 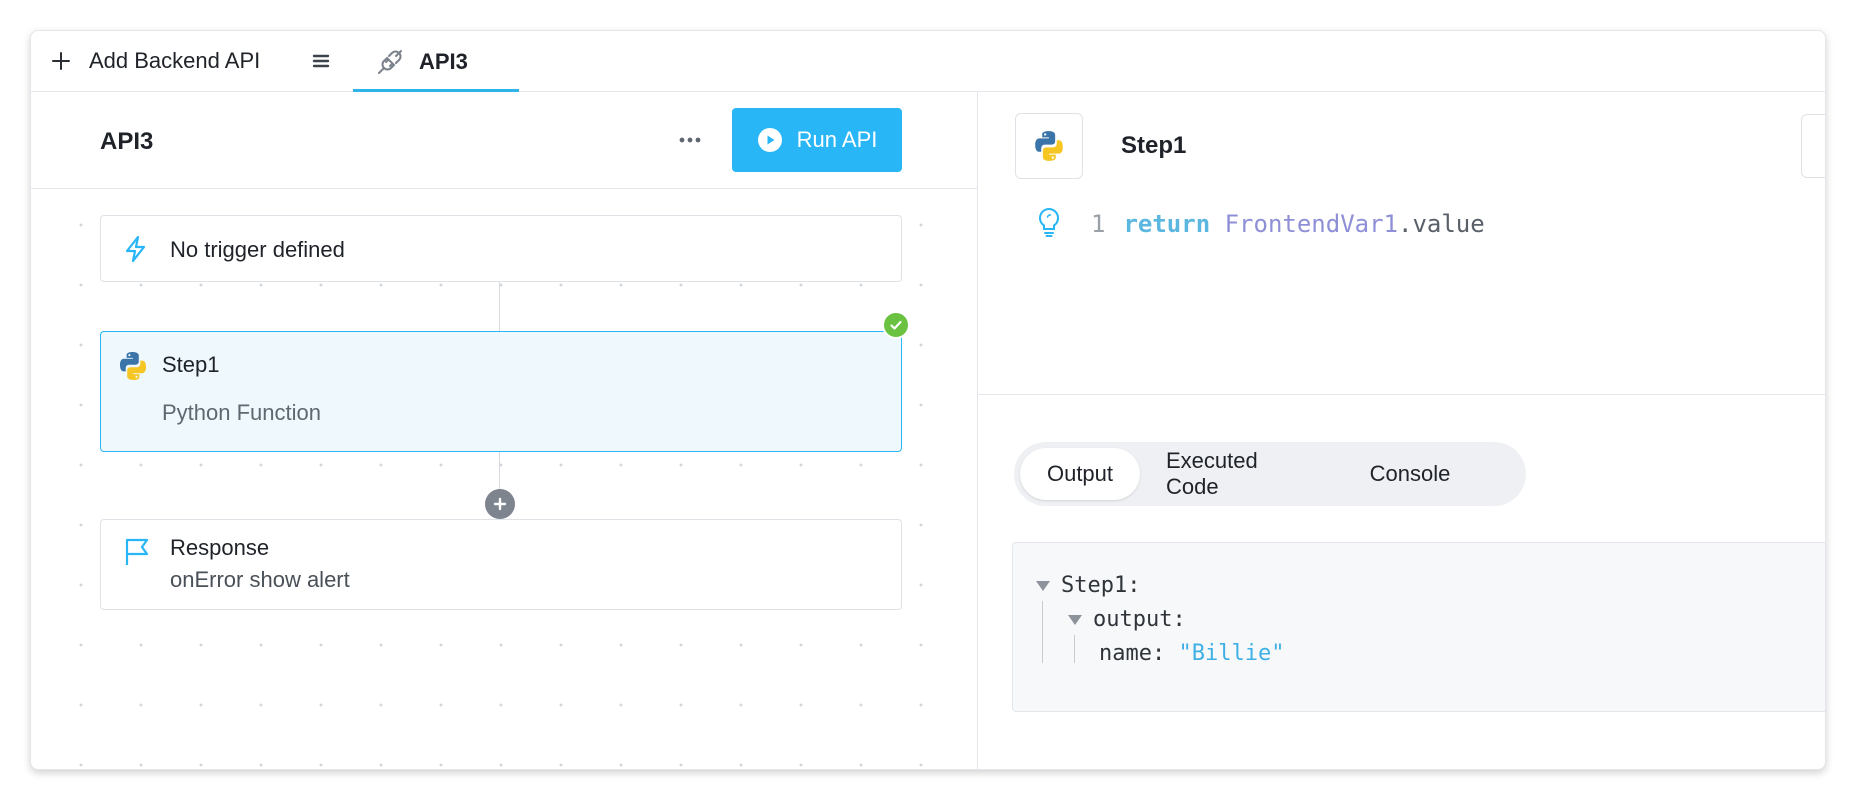 I want to click on add-backend-api-button: Add Backend API, so click(x=154, y=61).